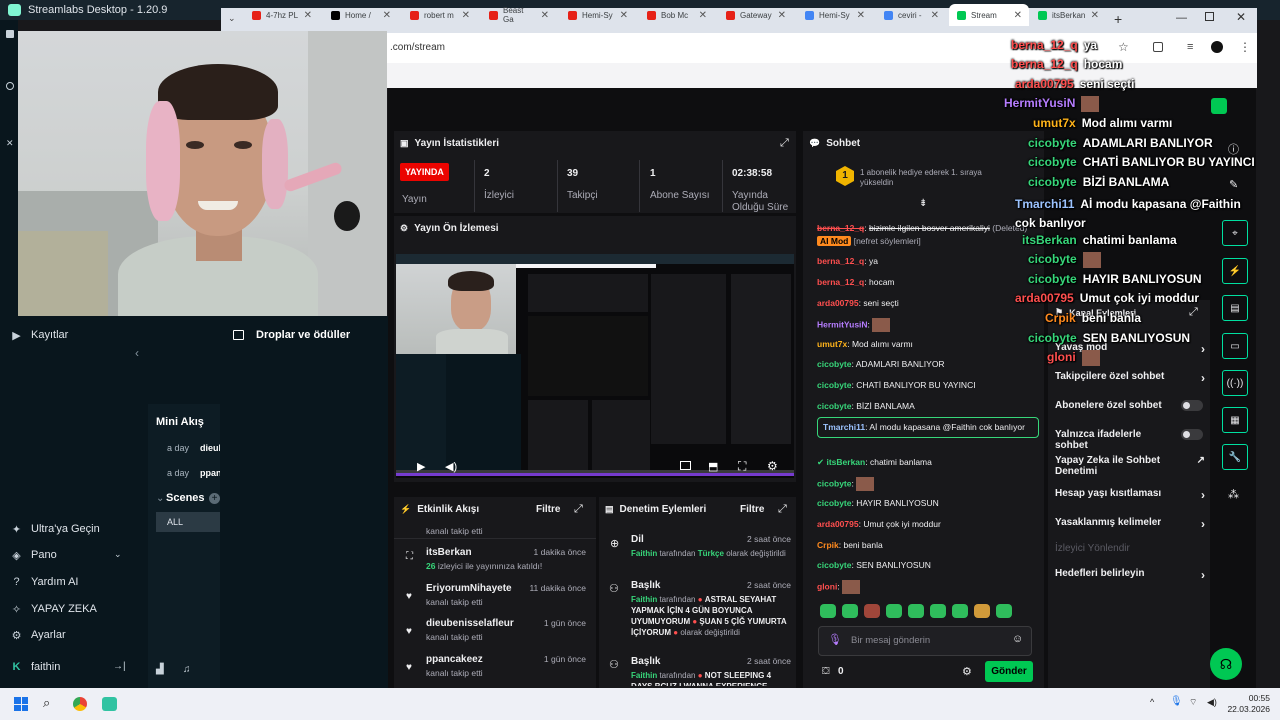 This screenshot has width=1280, height=720. I want to click on channel-points-icon: ⛋, so click(826, 671).